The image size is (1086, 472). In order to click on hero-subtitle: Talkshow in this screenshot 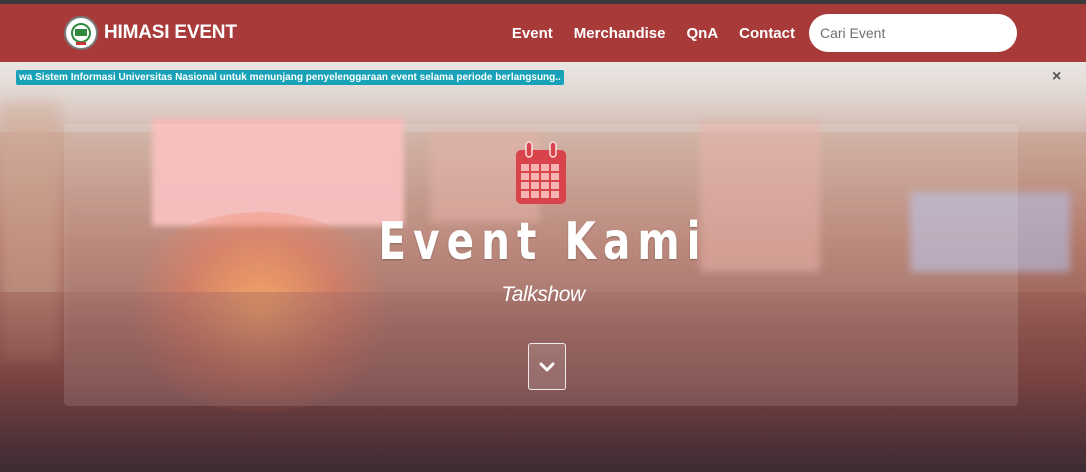, I will do `click(543, 294)`.